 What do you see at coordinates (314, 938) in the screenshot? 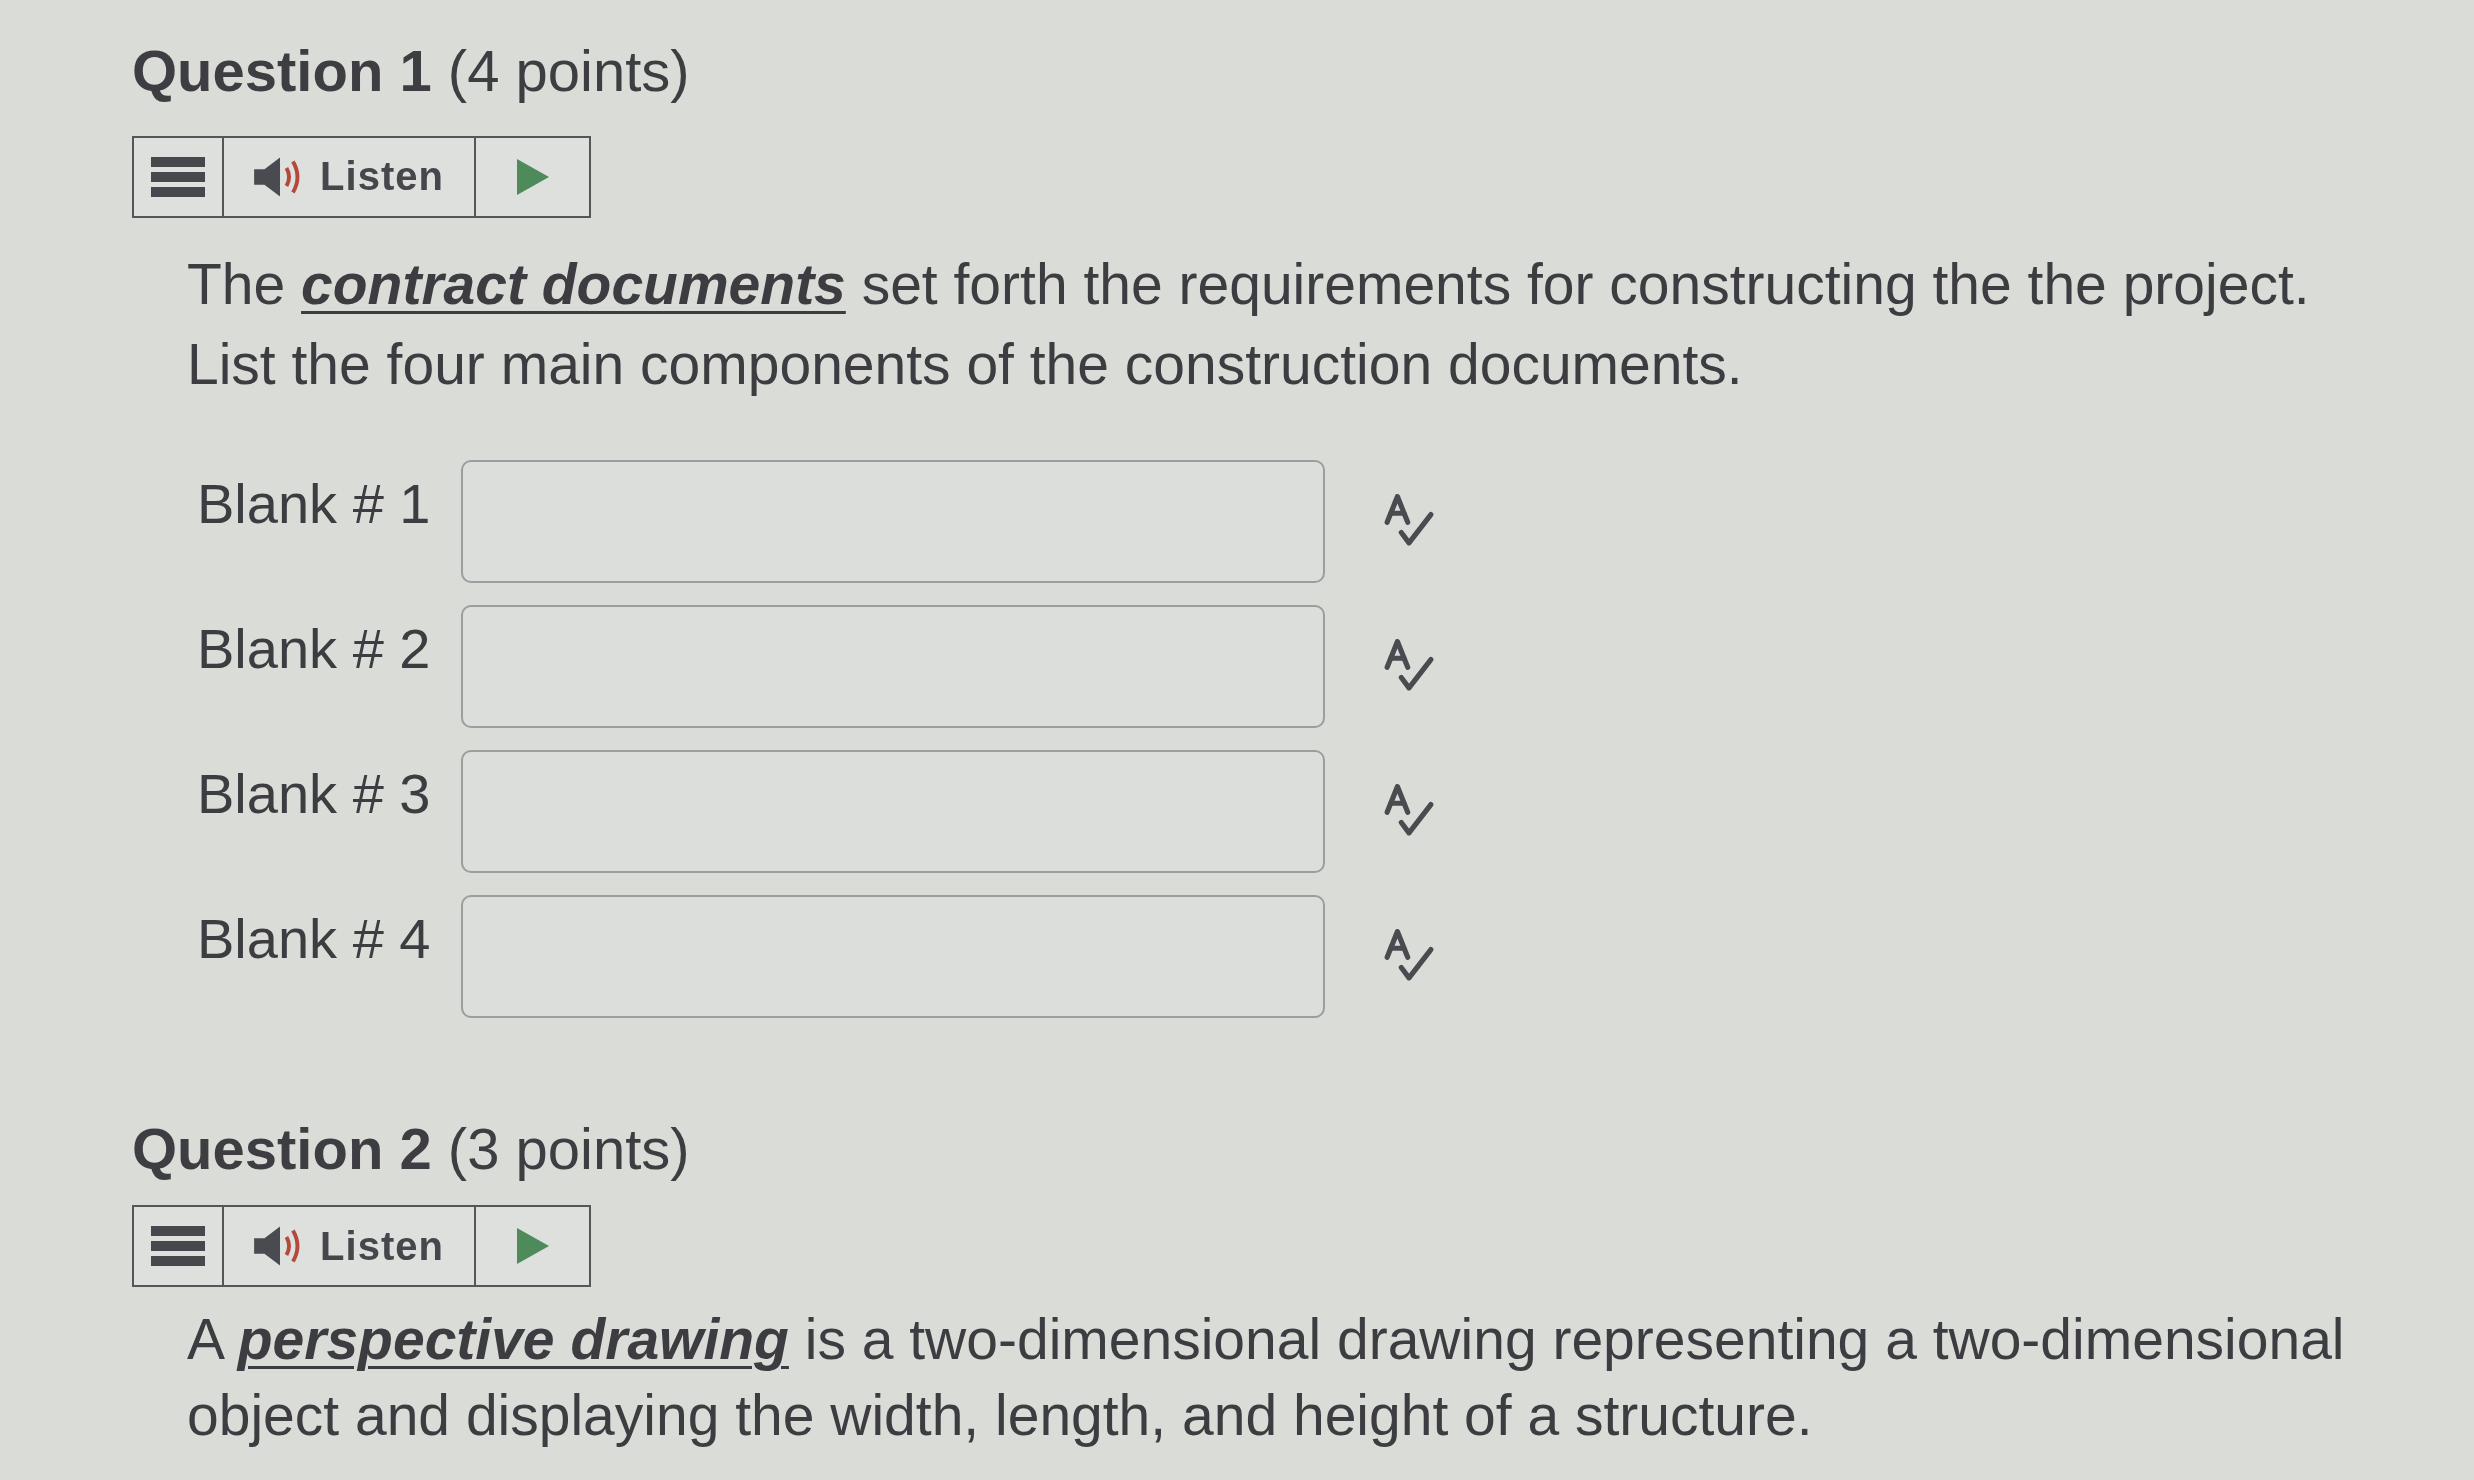
I see `blank-label: Blank # 4` at bounding box center [314, 938].